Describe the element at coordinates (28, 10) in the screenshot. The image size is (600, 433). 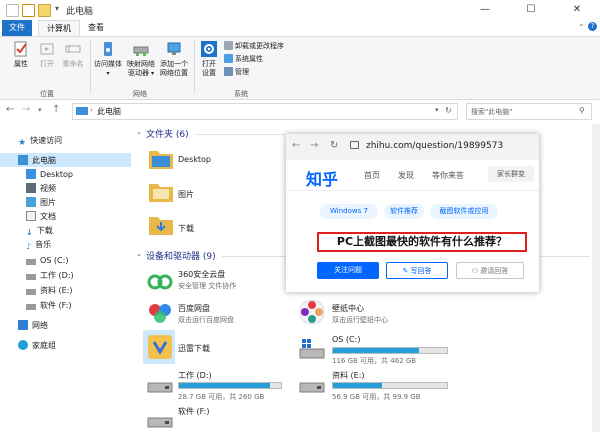
I see `quick-access-checkmark-icon` at that location.